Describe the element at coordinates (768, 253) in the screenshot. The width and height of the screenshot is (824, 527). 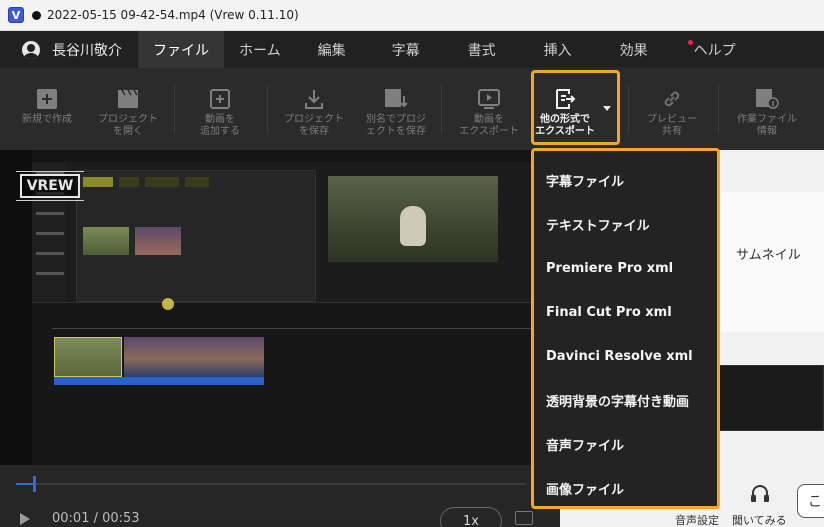
I see `thumbnail-label: サムネイル` at that location.